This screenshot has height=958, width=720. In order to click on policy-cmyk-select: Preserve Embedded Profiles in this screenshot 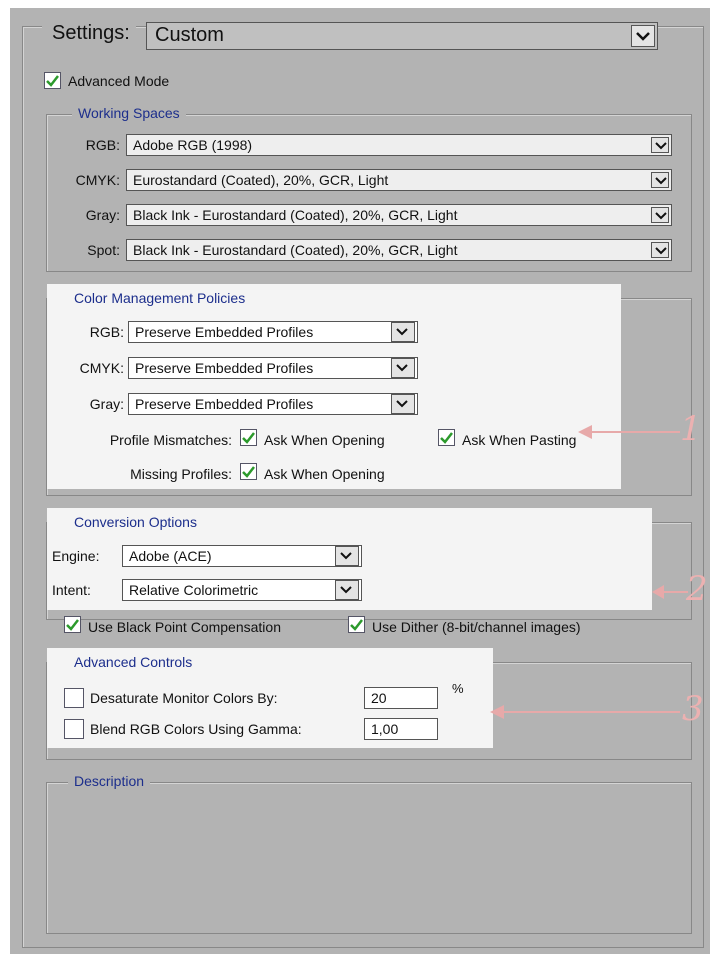, I will do `click(273, 368)`.